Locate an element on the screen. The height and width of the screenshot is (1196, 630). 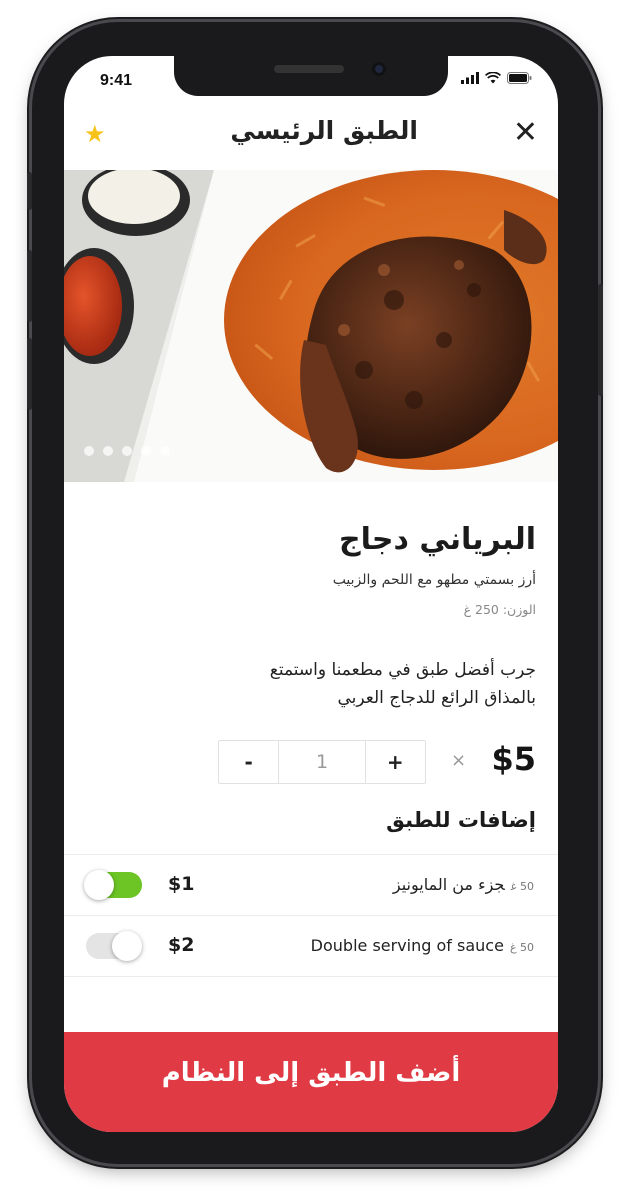
extras-title: إضافات للطبق is located at coordinates (461, 820).